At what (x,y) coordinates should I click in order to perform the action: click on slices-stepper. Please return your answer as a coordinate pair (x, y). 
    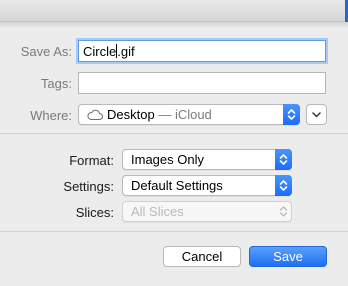
    Looking at the image, I should click on (283, 211).